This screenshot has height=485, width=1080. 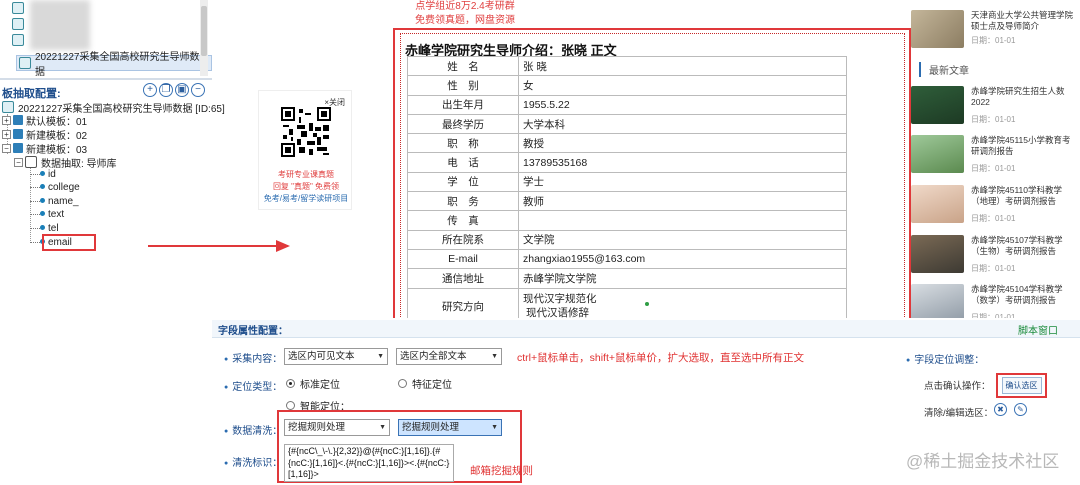 What do you see at coordinates (682, 201) in the screenshot?
I see `info-value: 教师` at bounding box center [682, 201].